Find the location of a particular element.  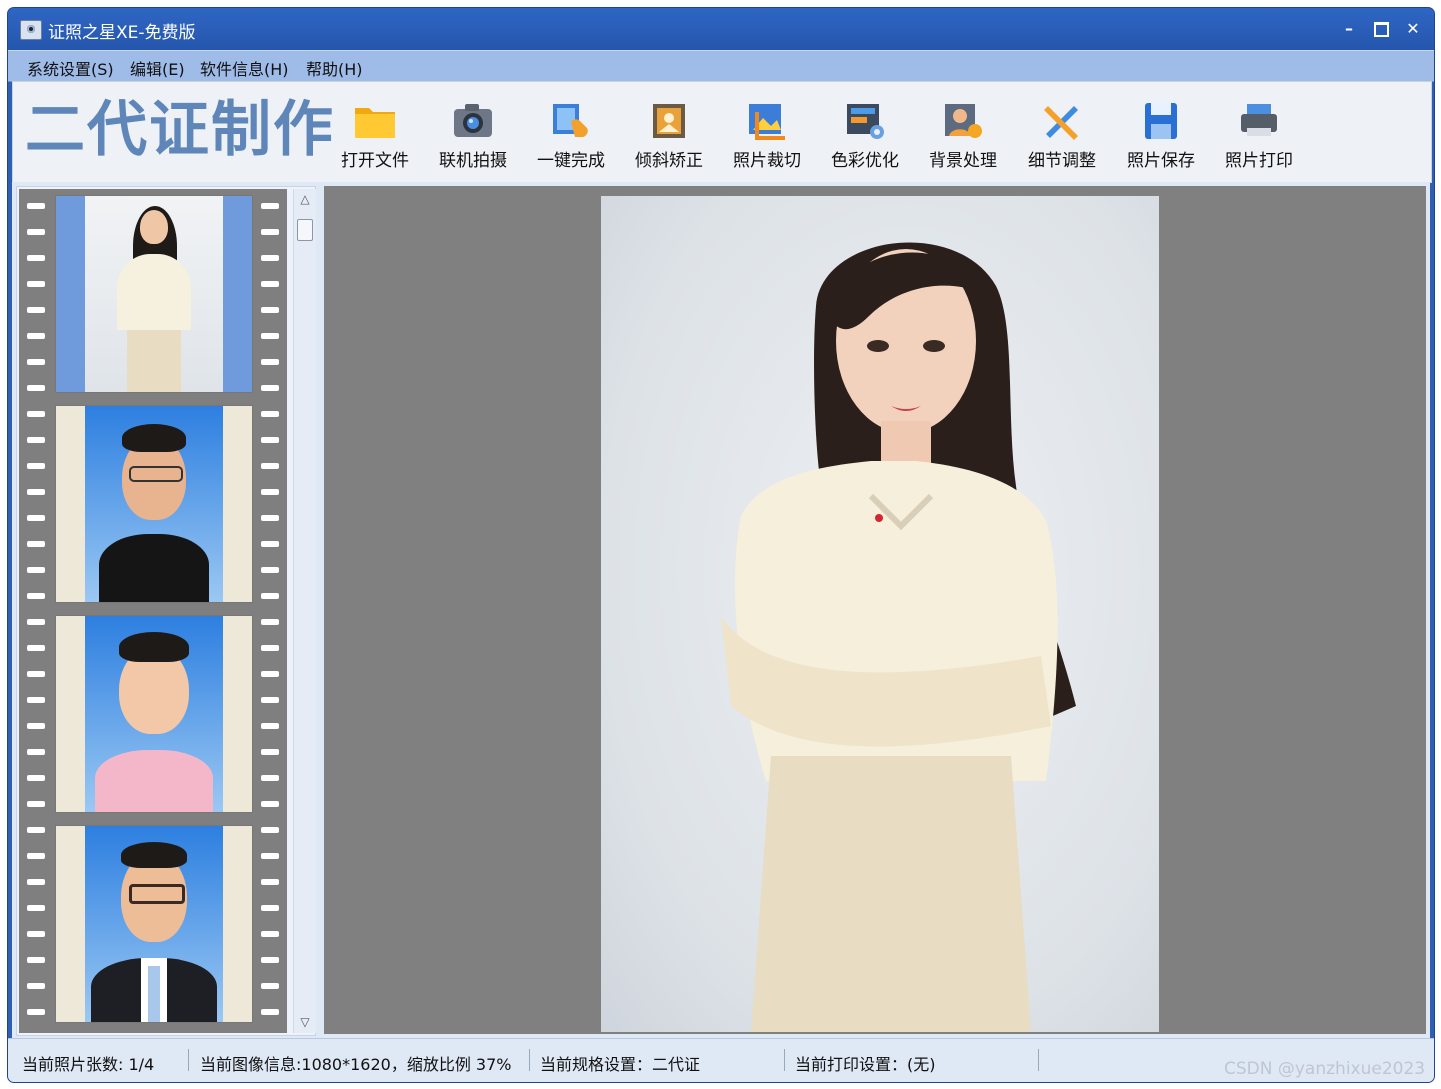

scroll-up-arrow-icon: △ is located at coordinates (305, 199).